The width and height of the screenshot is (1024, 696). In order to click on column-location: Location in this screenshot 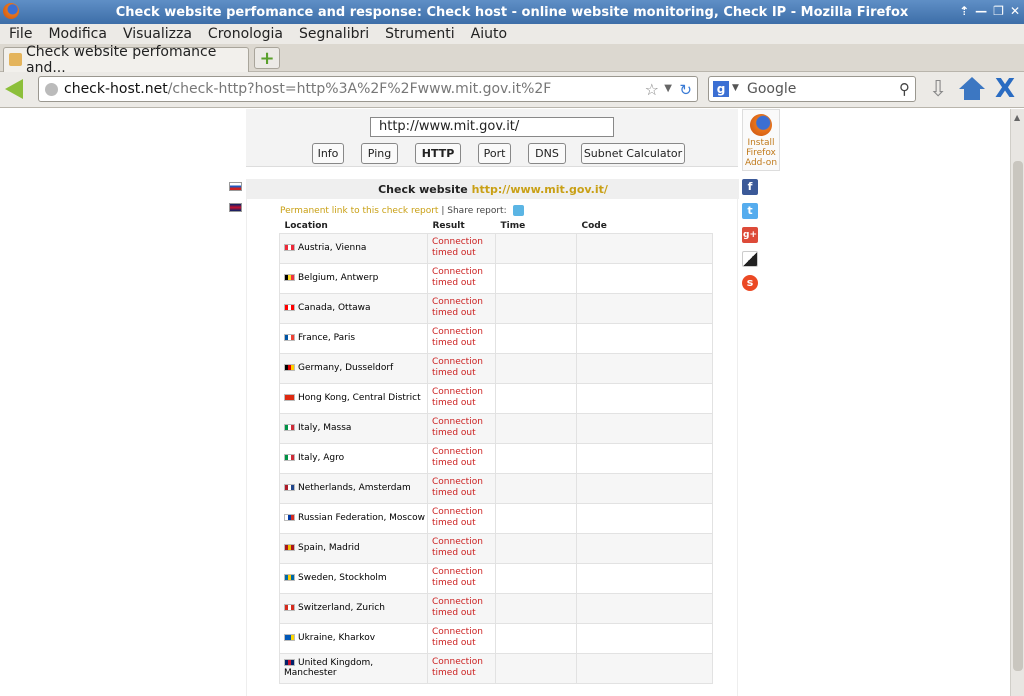, I will do `click(306, 225)`.